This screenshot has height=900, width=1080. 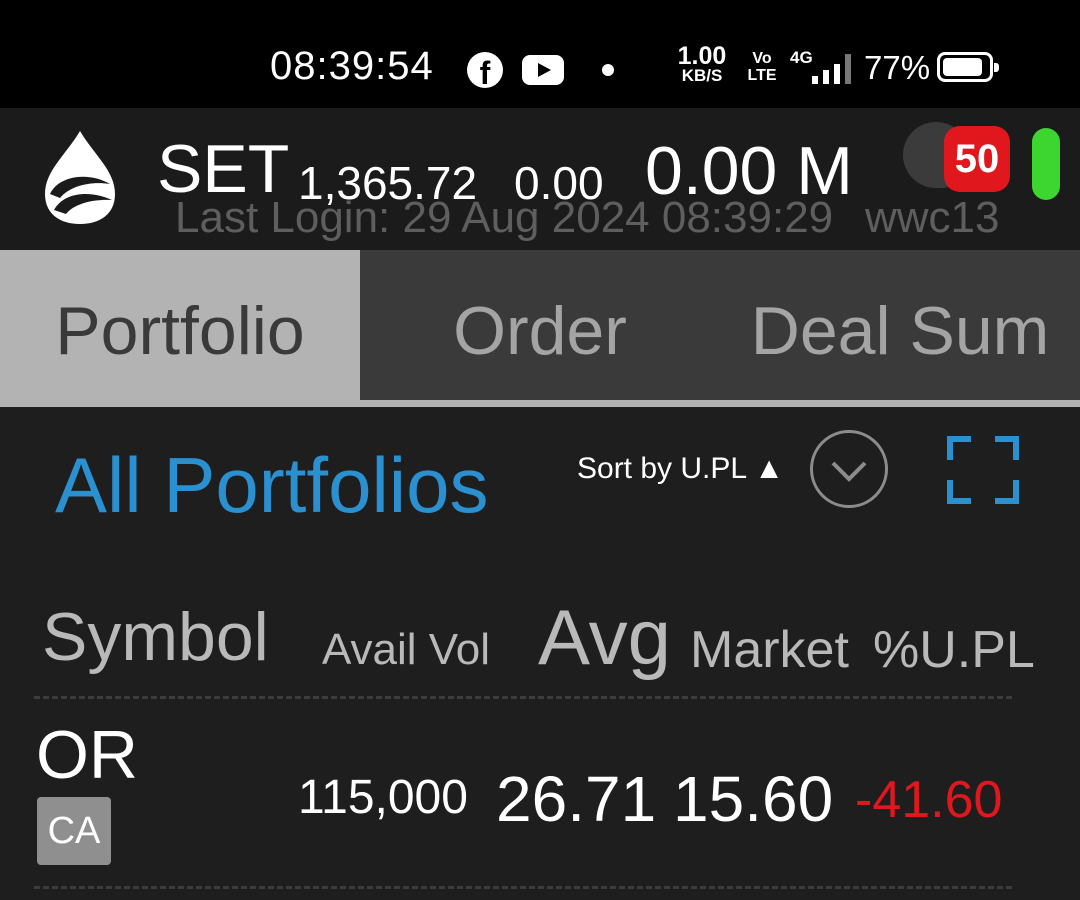 I want to click on column-header-avg: Avg, so click(x=604, y=637).